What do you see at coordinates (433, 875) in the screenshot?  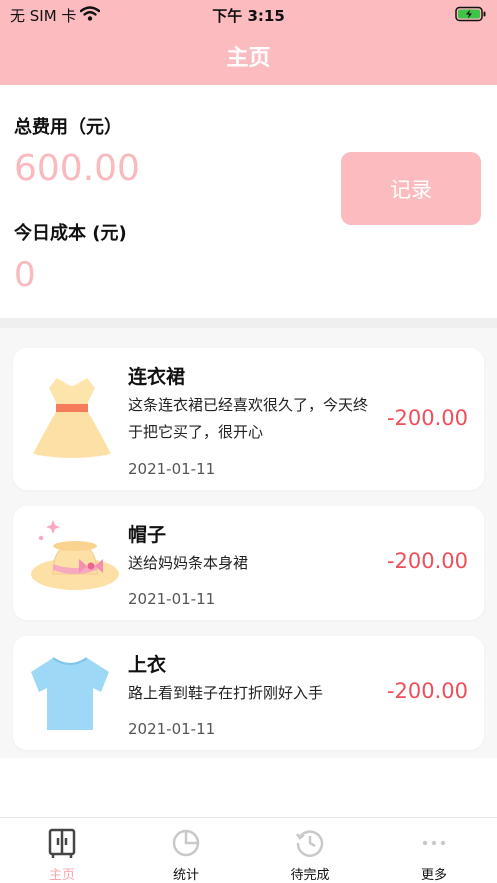 I see `tab-label: 更多` at bounding box center [433, 875].